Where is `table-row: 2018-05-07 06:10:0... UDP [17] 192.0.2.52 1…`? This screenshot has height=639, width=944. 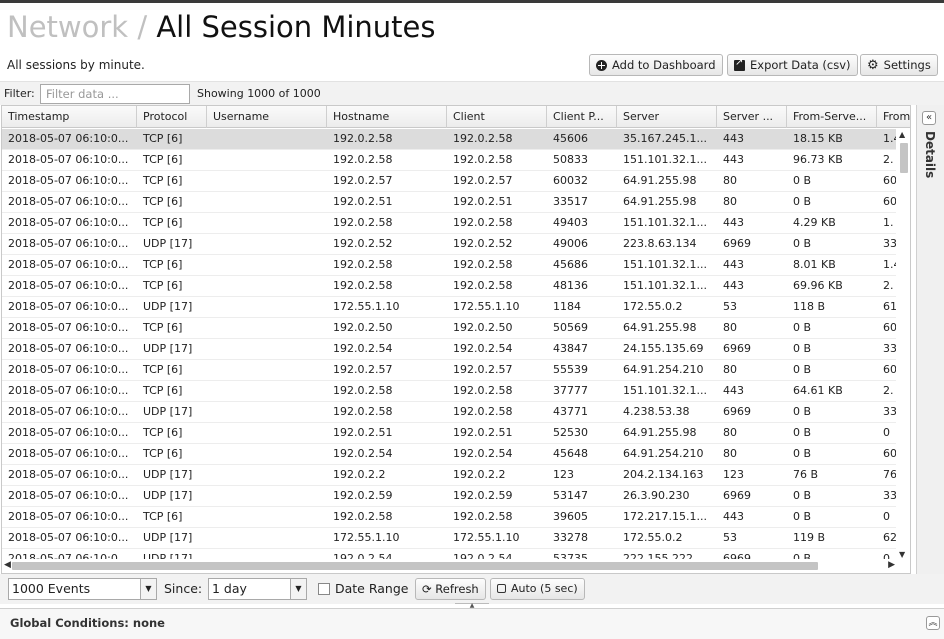 table-row: 2018-05-07 06:10:0... UDP [17] 192.0.2.52 1… is located at coordinates (449, 244).